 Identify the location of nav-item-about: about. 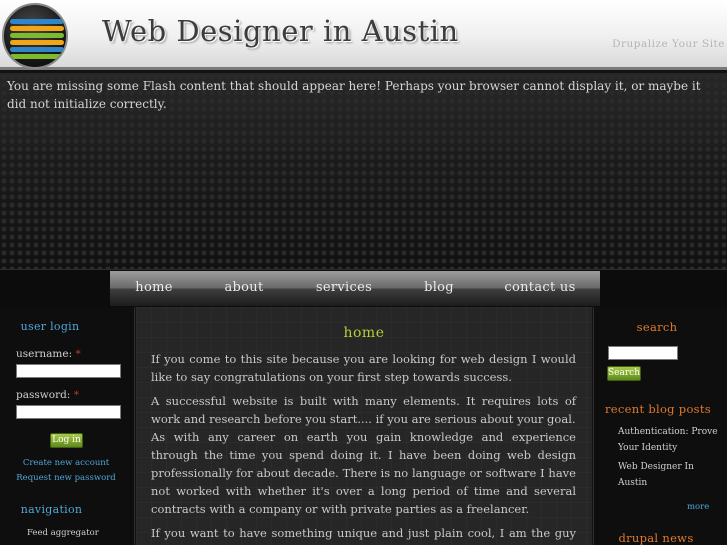
(244, 288).